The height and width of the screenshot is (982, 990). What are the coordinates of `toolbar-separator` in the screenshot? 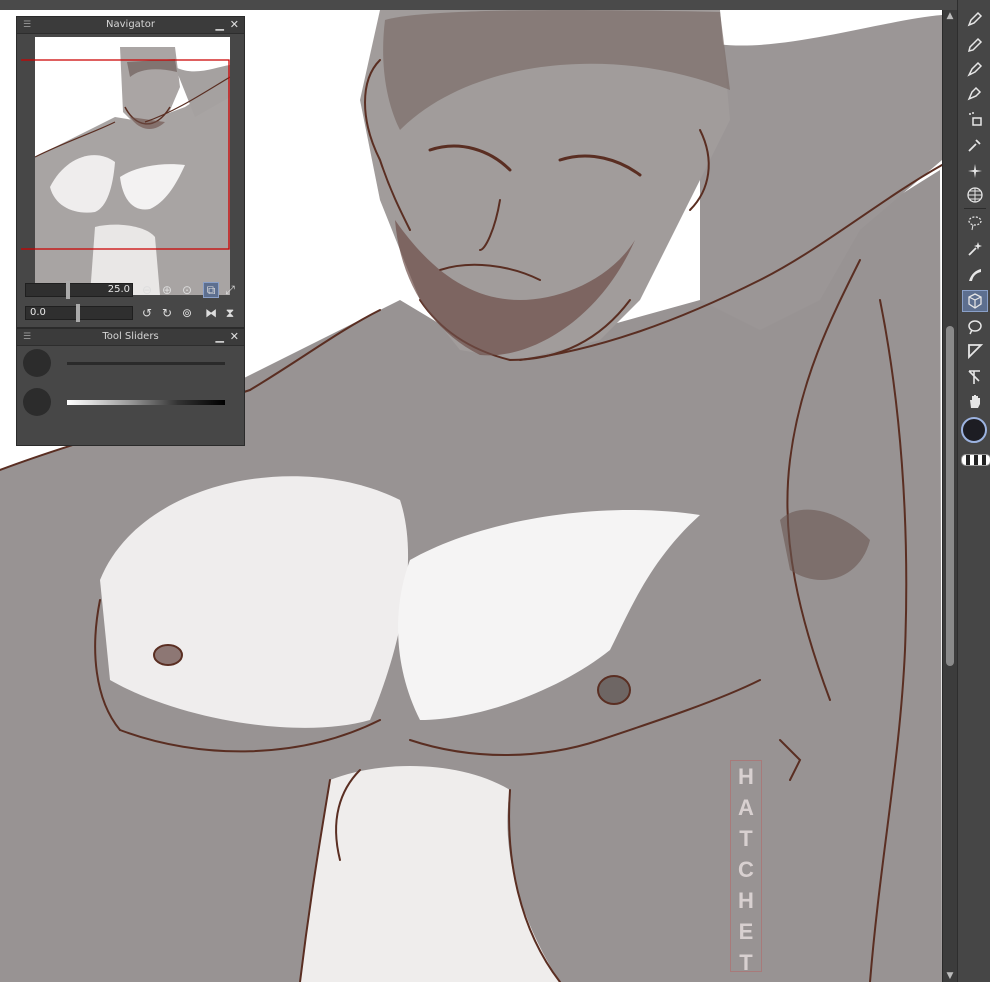 It's located at (975, 208).